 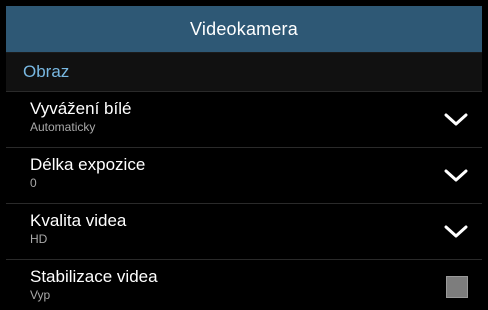 I want to click on setting-value: 0, so click(x=33, y=183).